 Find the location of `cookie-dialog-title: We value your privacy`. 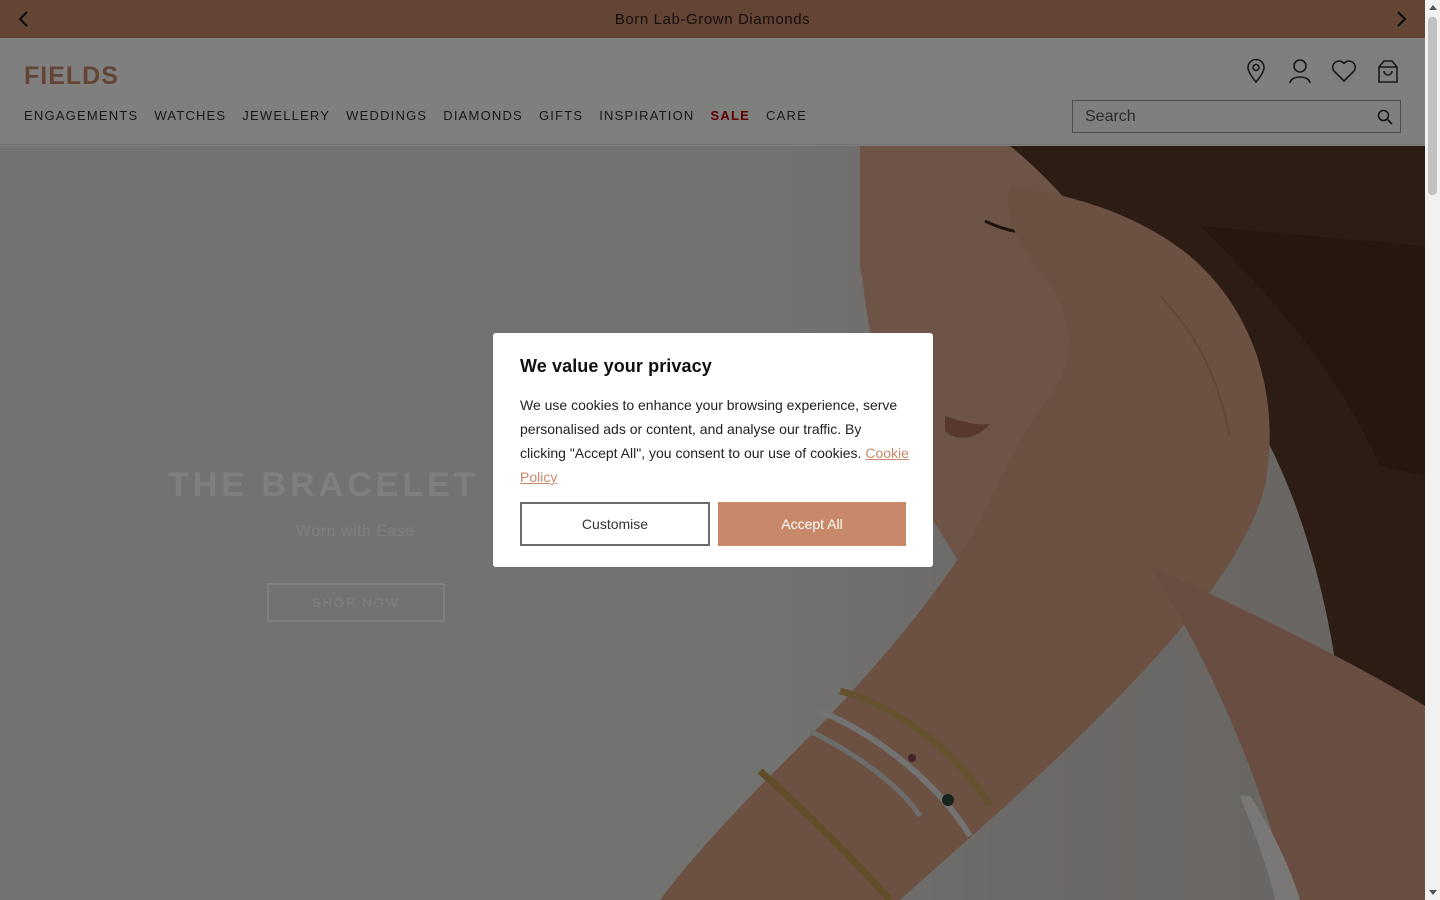

cookie-dialog-title: We value your privacy is located at coordinates (616, 366).